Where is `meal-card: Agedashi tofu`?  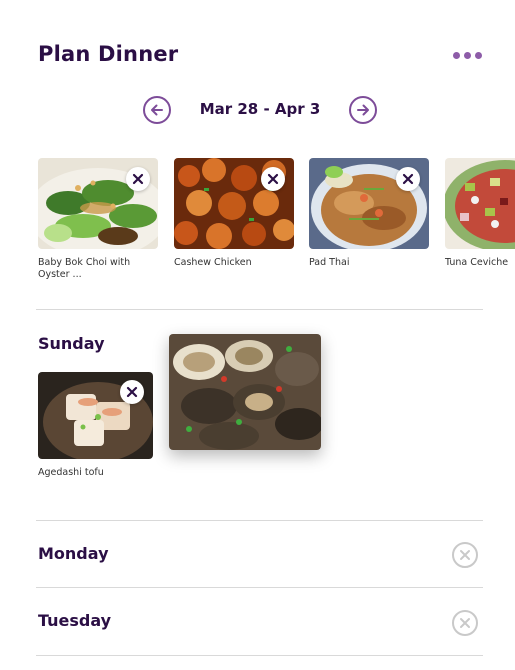
meal-card: Agedashi tofu is located at coordinates (95, 425).